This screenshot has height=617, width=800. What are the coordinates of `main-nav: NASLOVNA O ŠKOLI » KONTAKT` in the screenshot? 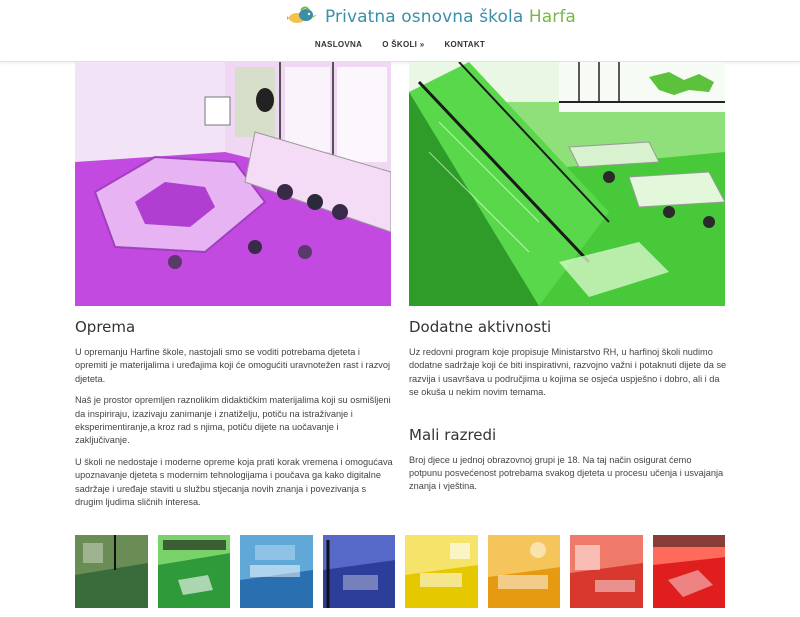 It's located at (400, 44).